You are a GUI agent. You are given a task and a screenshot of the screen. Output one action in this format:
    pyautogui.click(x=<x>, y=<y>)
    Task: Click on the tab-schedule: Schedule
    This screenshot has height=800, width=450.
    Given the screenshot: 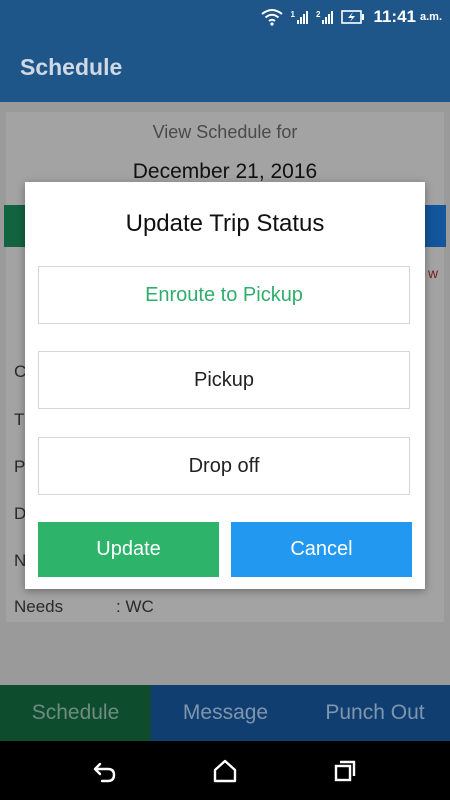 What is the action you would take?
    pyautogui.click(x=75, y=713)
    